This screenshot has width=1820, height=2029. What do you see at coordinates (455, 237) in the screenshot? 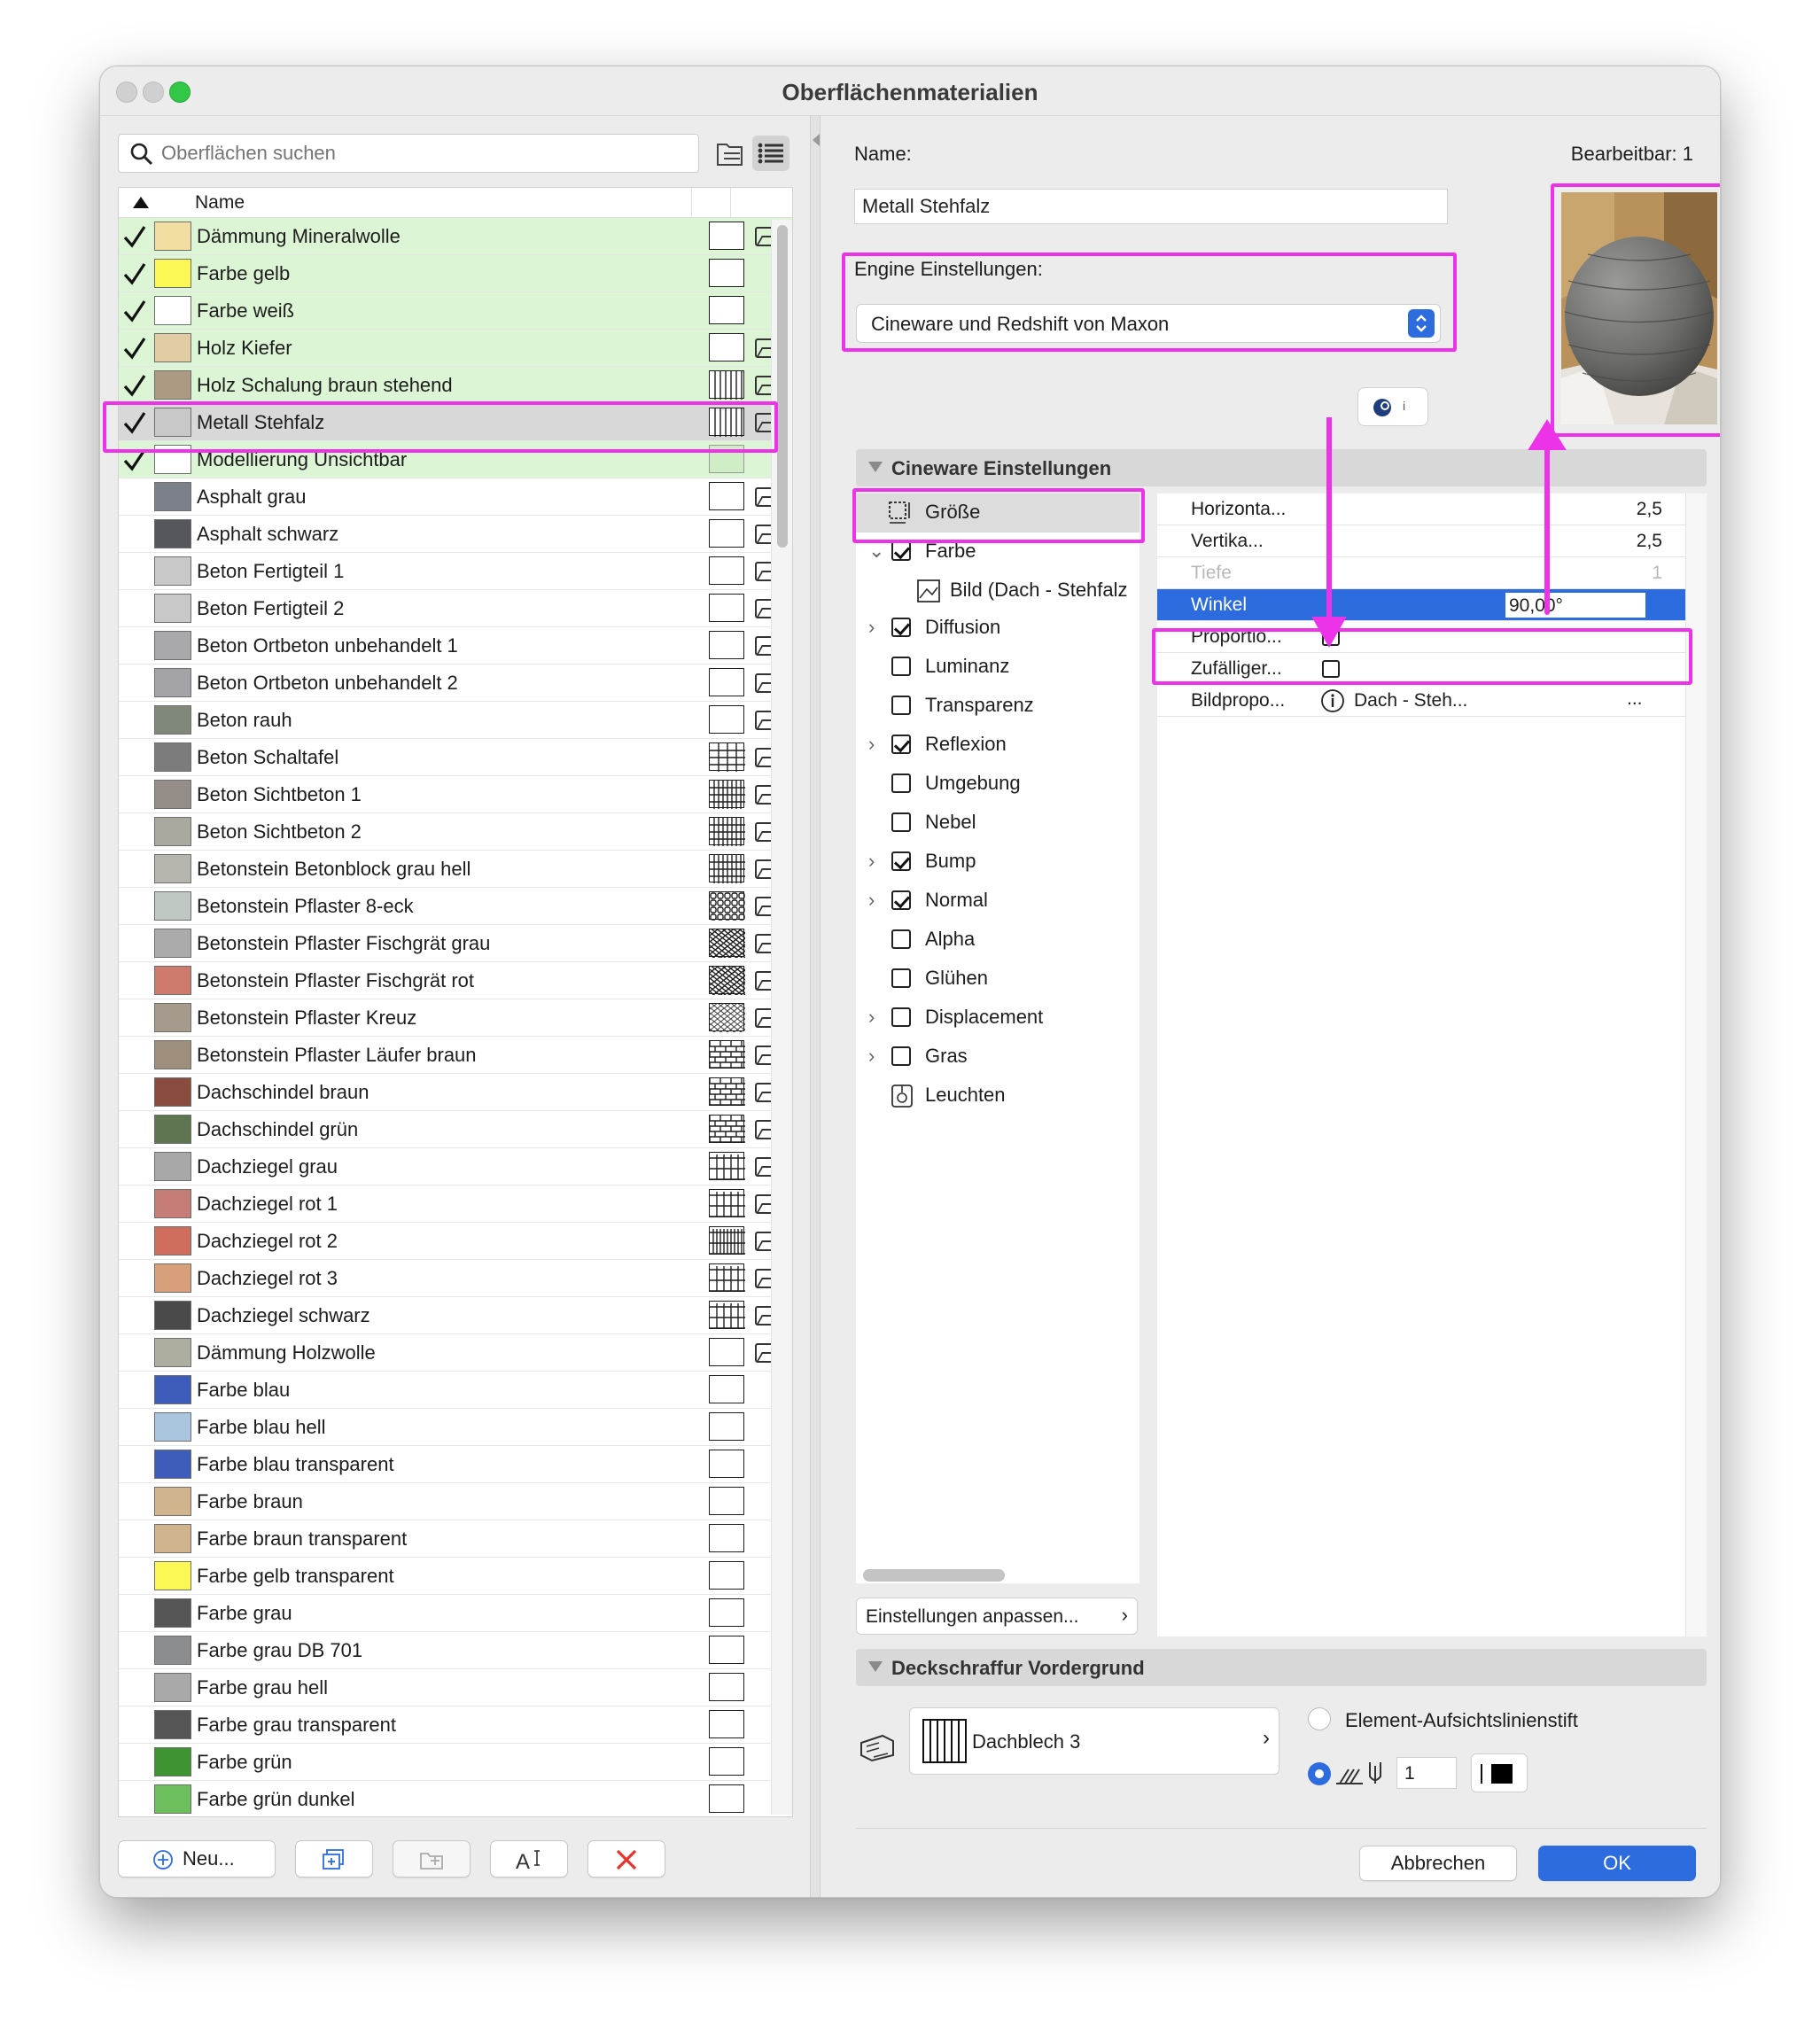
I see `list-item: Dämmung Mineralwolle` at bounding box center [455, 237].